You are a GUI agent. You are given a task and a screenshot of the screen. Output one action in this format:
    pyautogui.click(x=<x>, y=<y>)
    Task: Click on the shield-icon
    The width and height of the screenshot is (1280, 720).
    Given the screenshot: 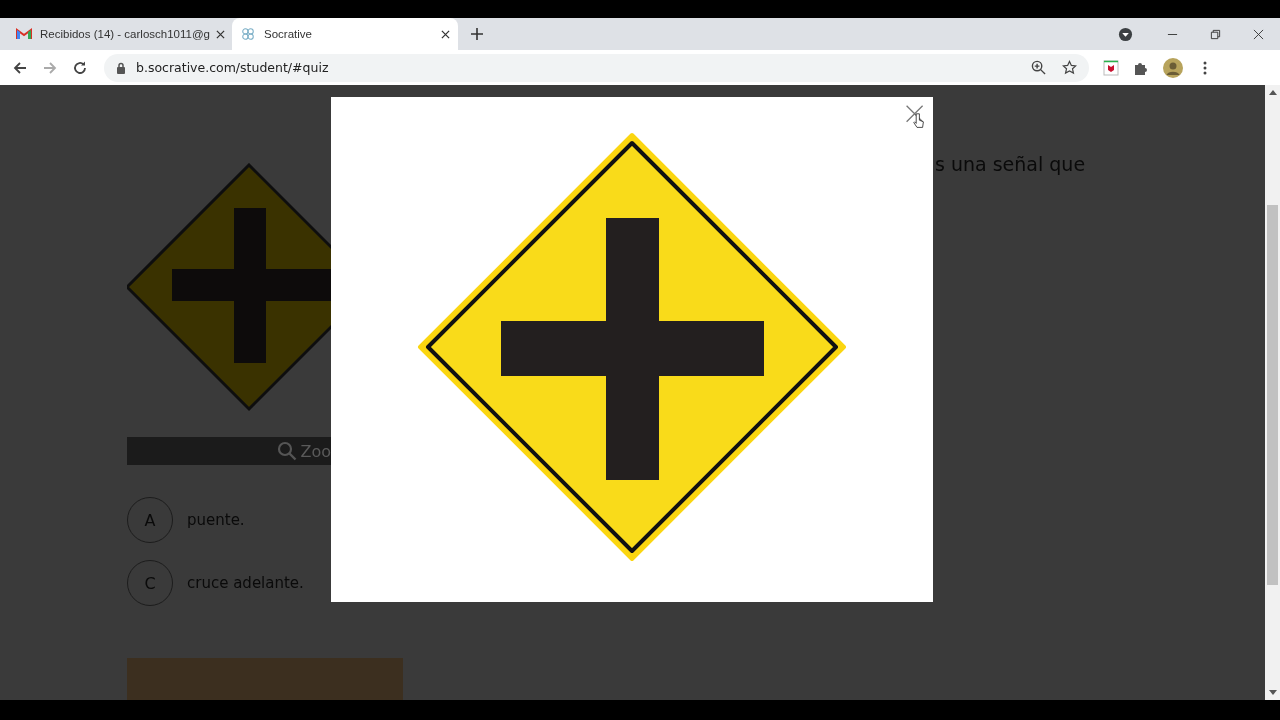 What is the action you would take?
    pyautogui.click(x=1111, y=67)
    